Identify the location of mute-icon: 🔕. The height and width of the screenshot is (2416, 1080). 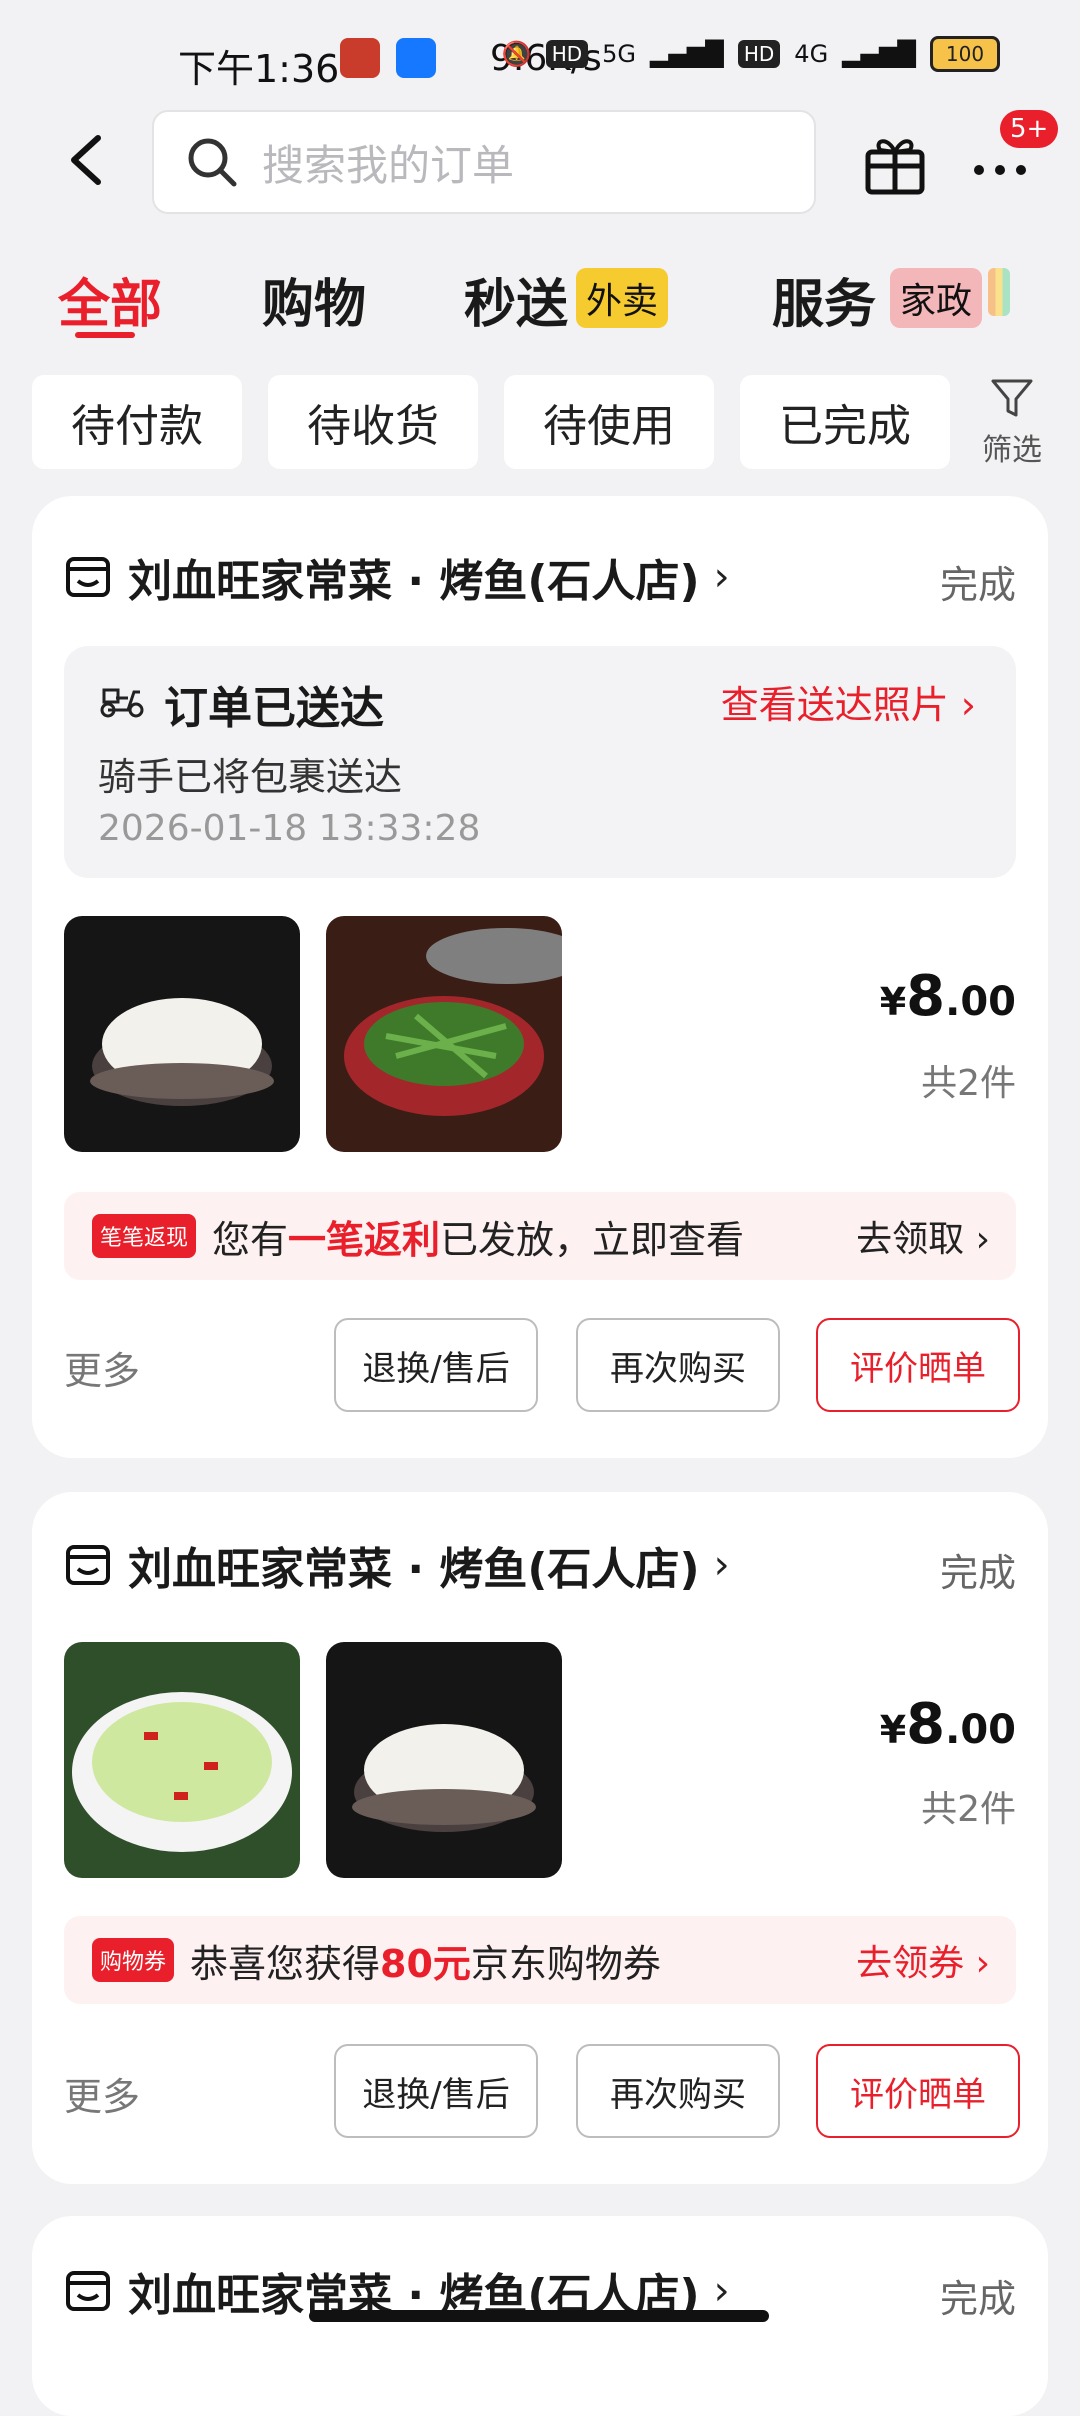
(516, 54).